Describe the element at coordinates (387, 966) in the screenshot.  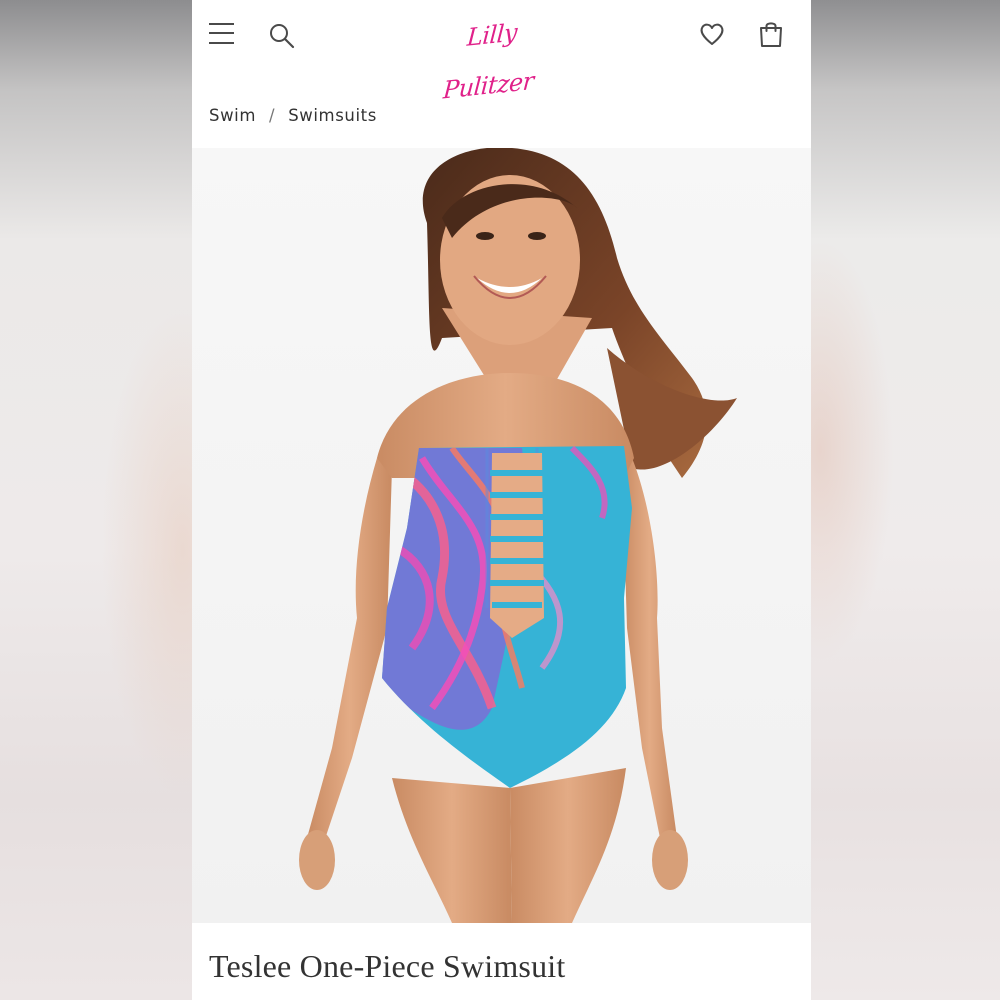
I see `product-title: Teslee One-Piece Swimsuit` at that location.